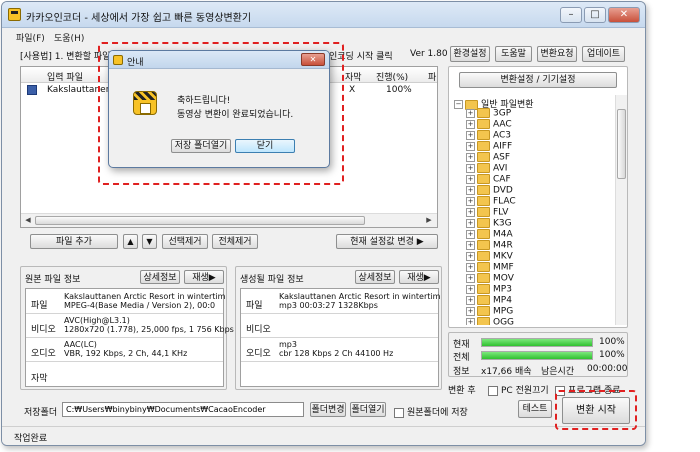 Image resolution: width=700 pixels, height=452 pixels. I want to click on open-folder-button: 폴더열기, so click(368, 409).